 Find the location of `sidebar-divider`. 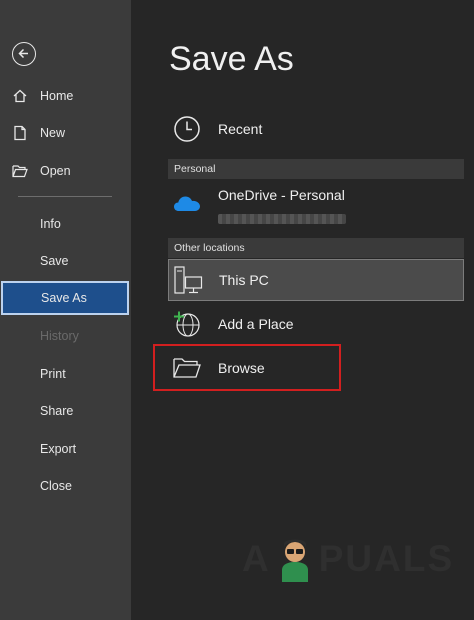

sidebar-divider is located at coordinates (65, 196).